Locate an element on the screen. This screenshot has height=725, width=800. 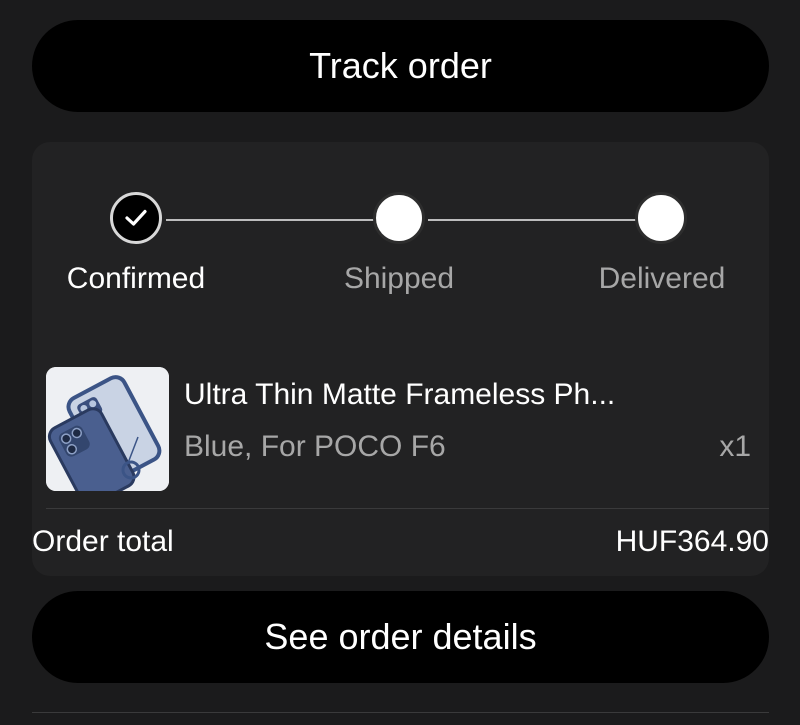
phone-case-icon is located at coordinates (107, 429).